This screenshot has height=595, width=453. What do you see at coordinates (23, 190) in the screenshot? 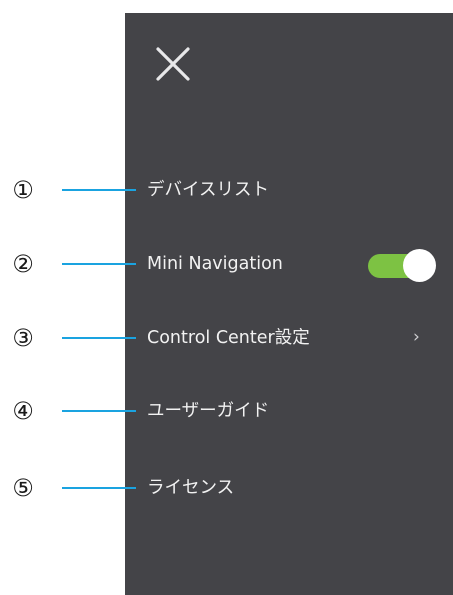
I see `callout-number-1: ①` at bounding box center [23, 190].